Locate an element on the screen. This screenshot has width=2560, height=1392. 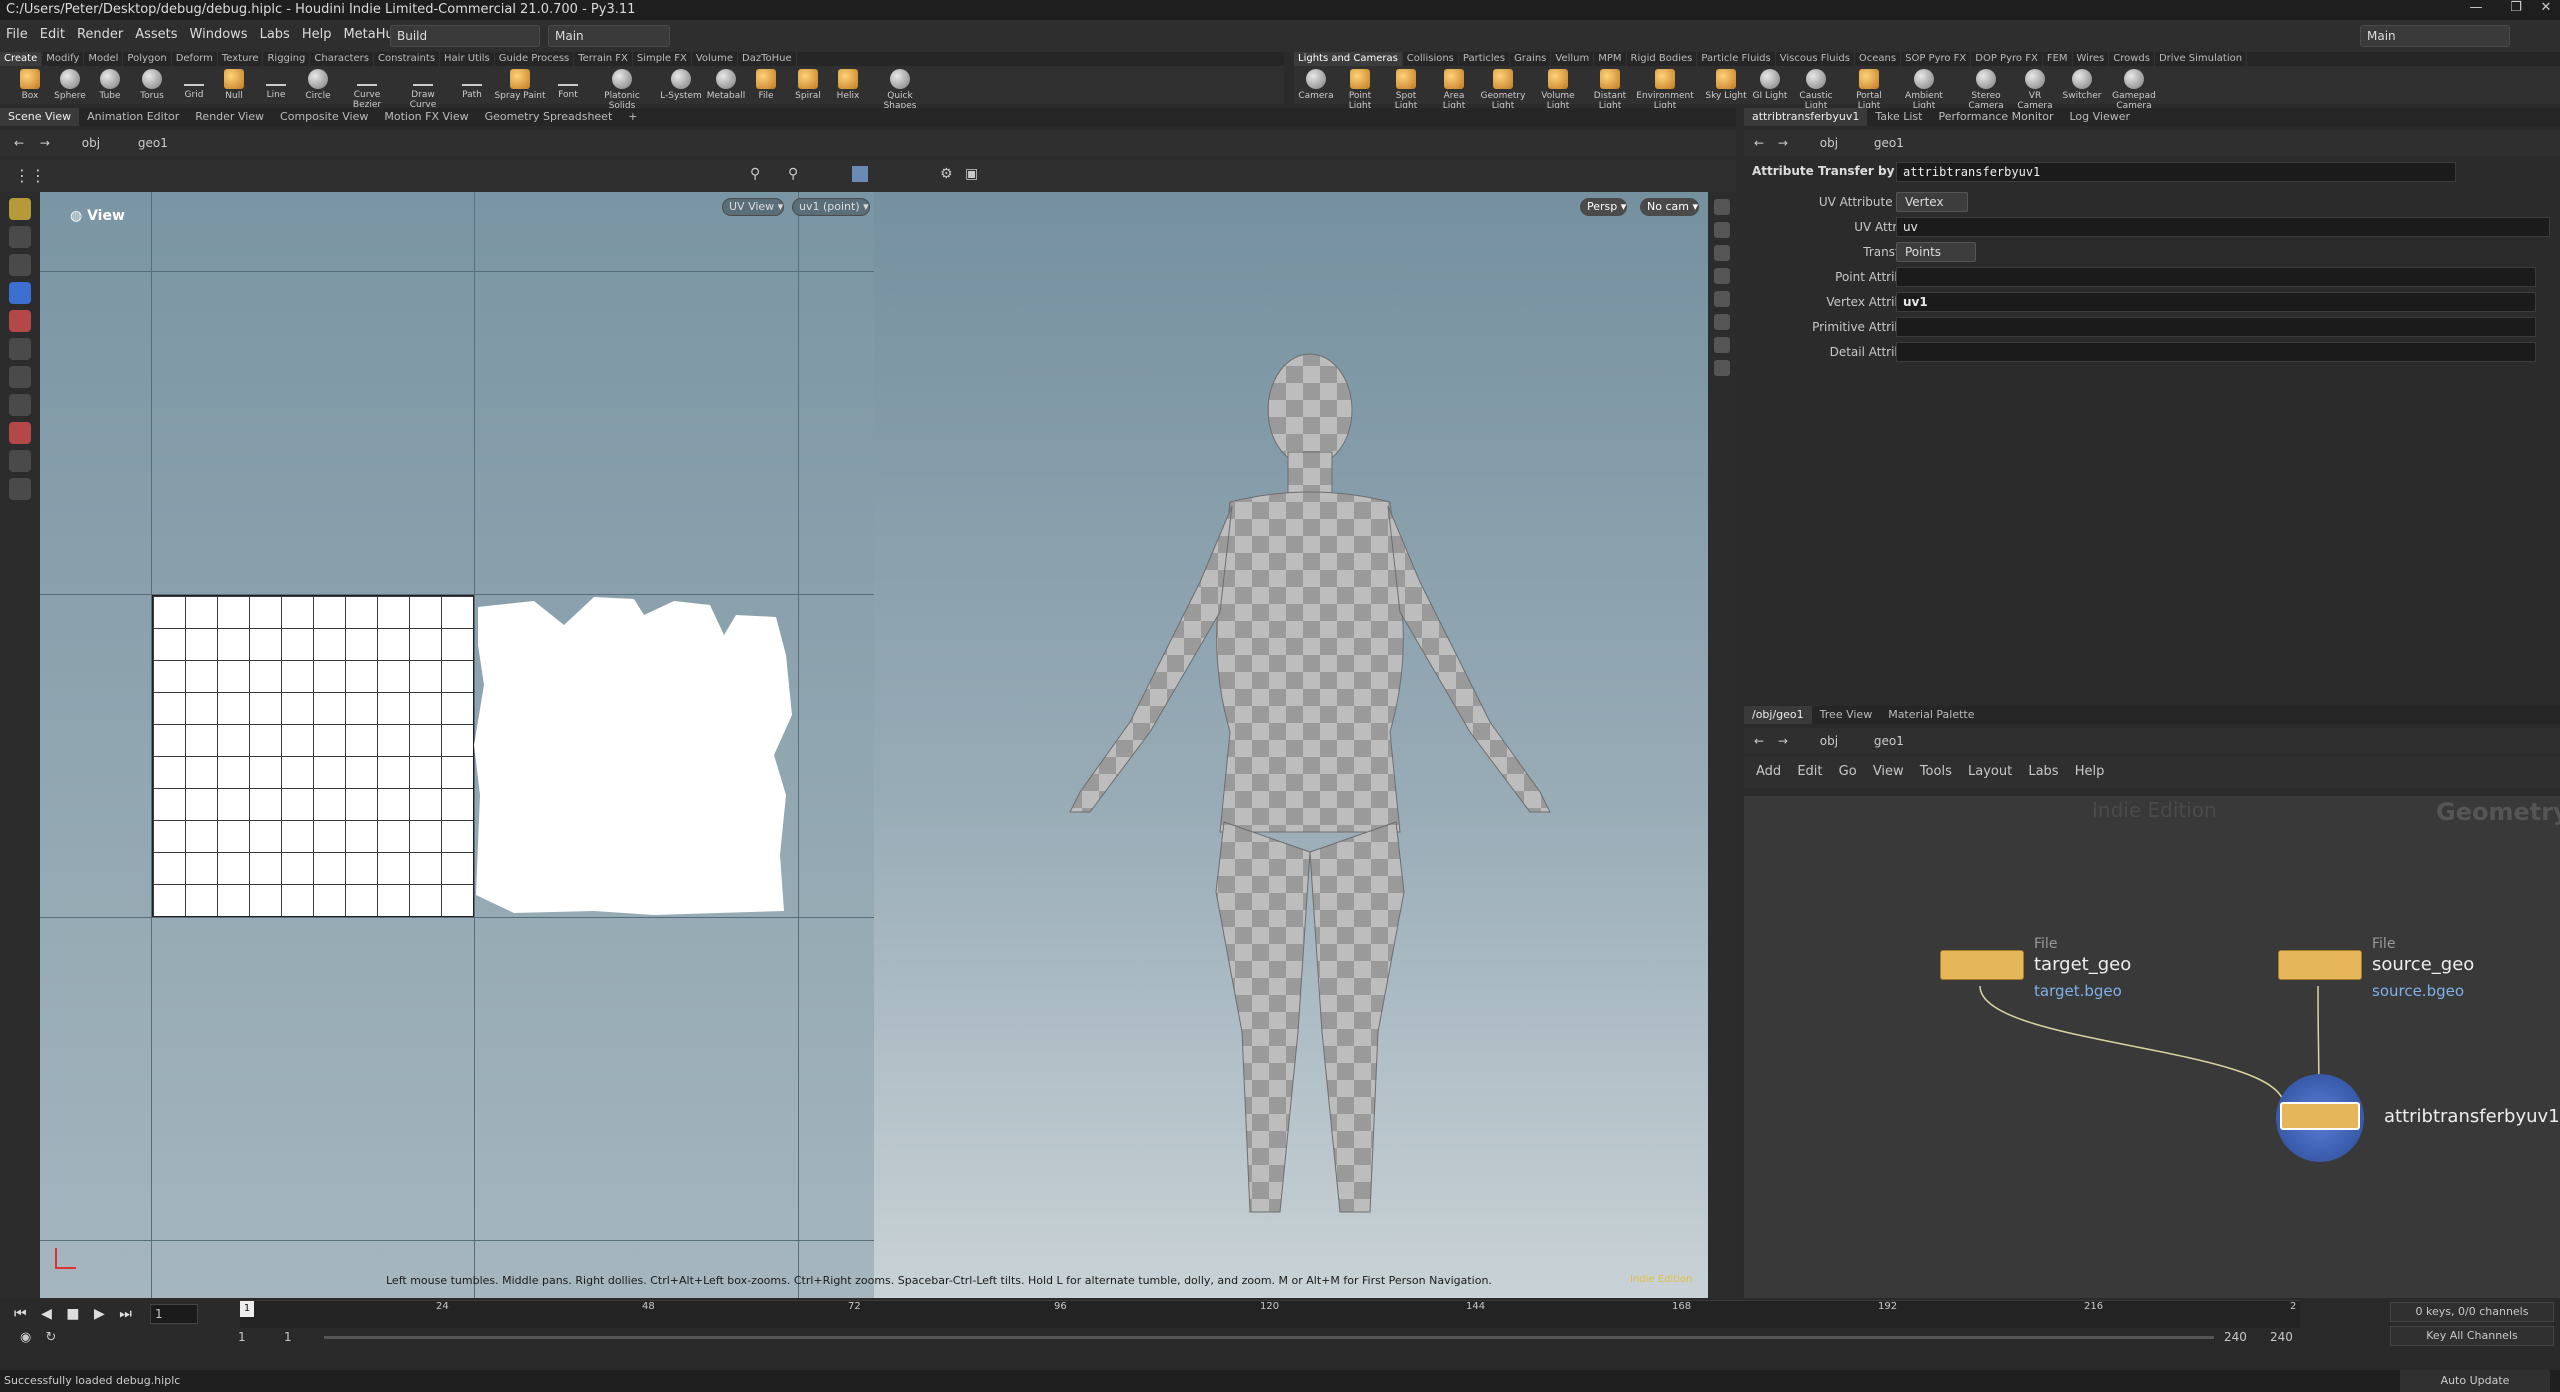
display-option-icon: ⚲ is located at coordinates (755, 174).